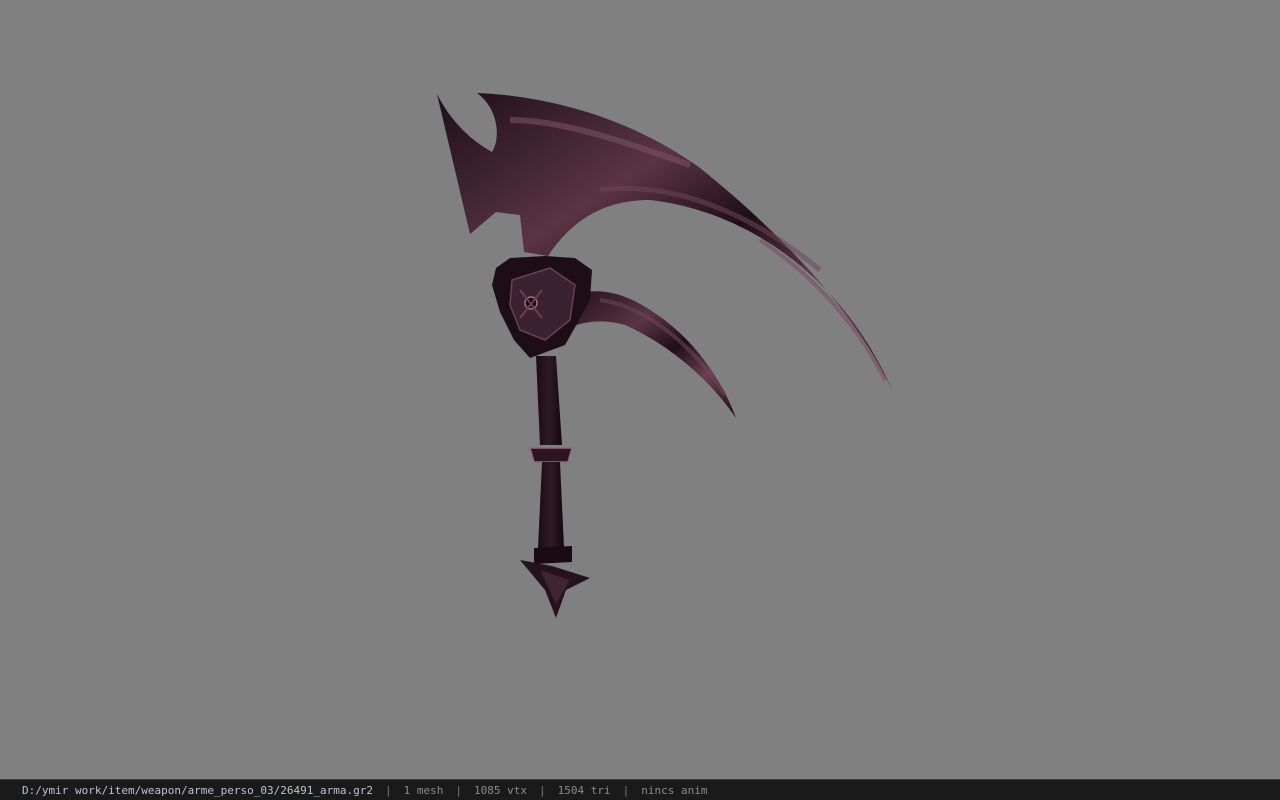  What do you see at coordinates (542, 307) in the screenshot?
I see `blade-hub` at bounding box center [542, 307].